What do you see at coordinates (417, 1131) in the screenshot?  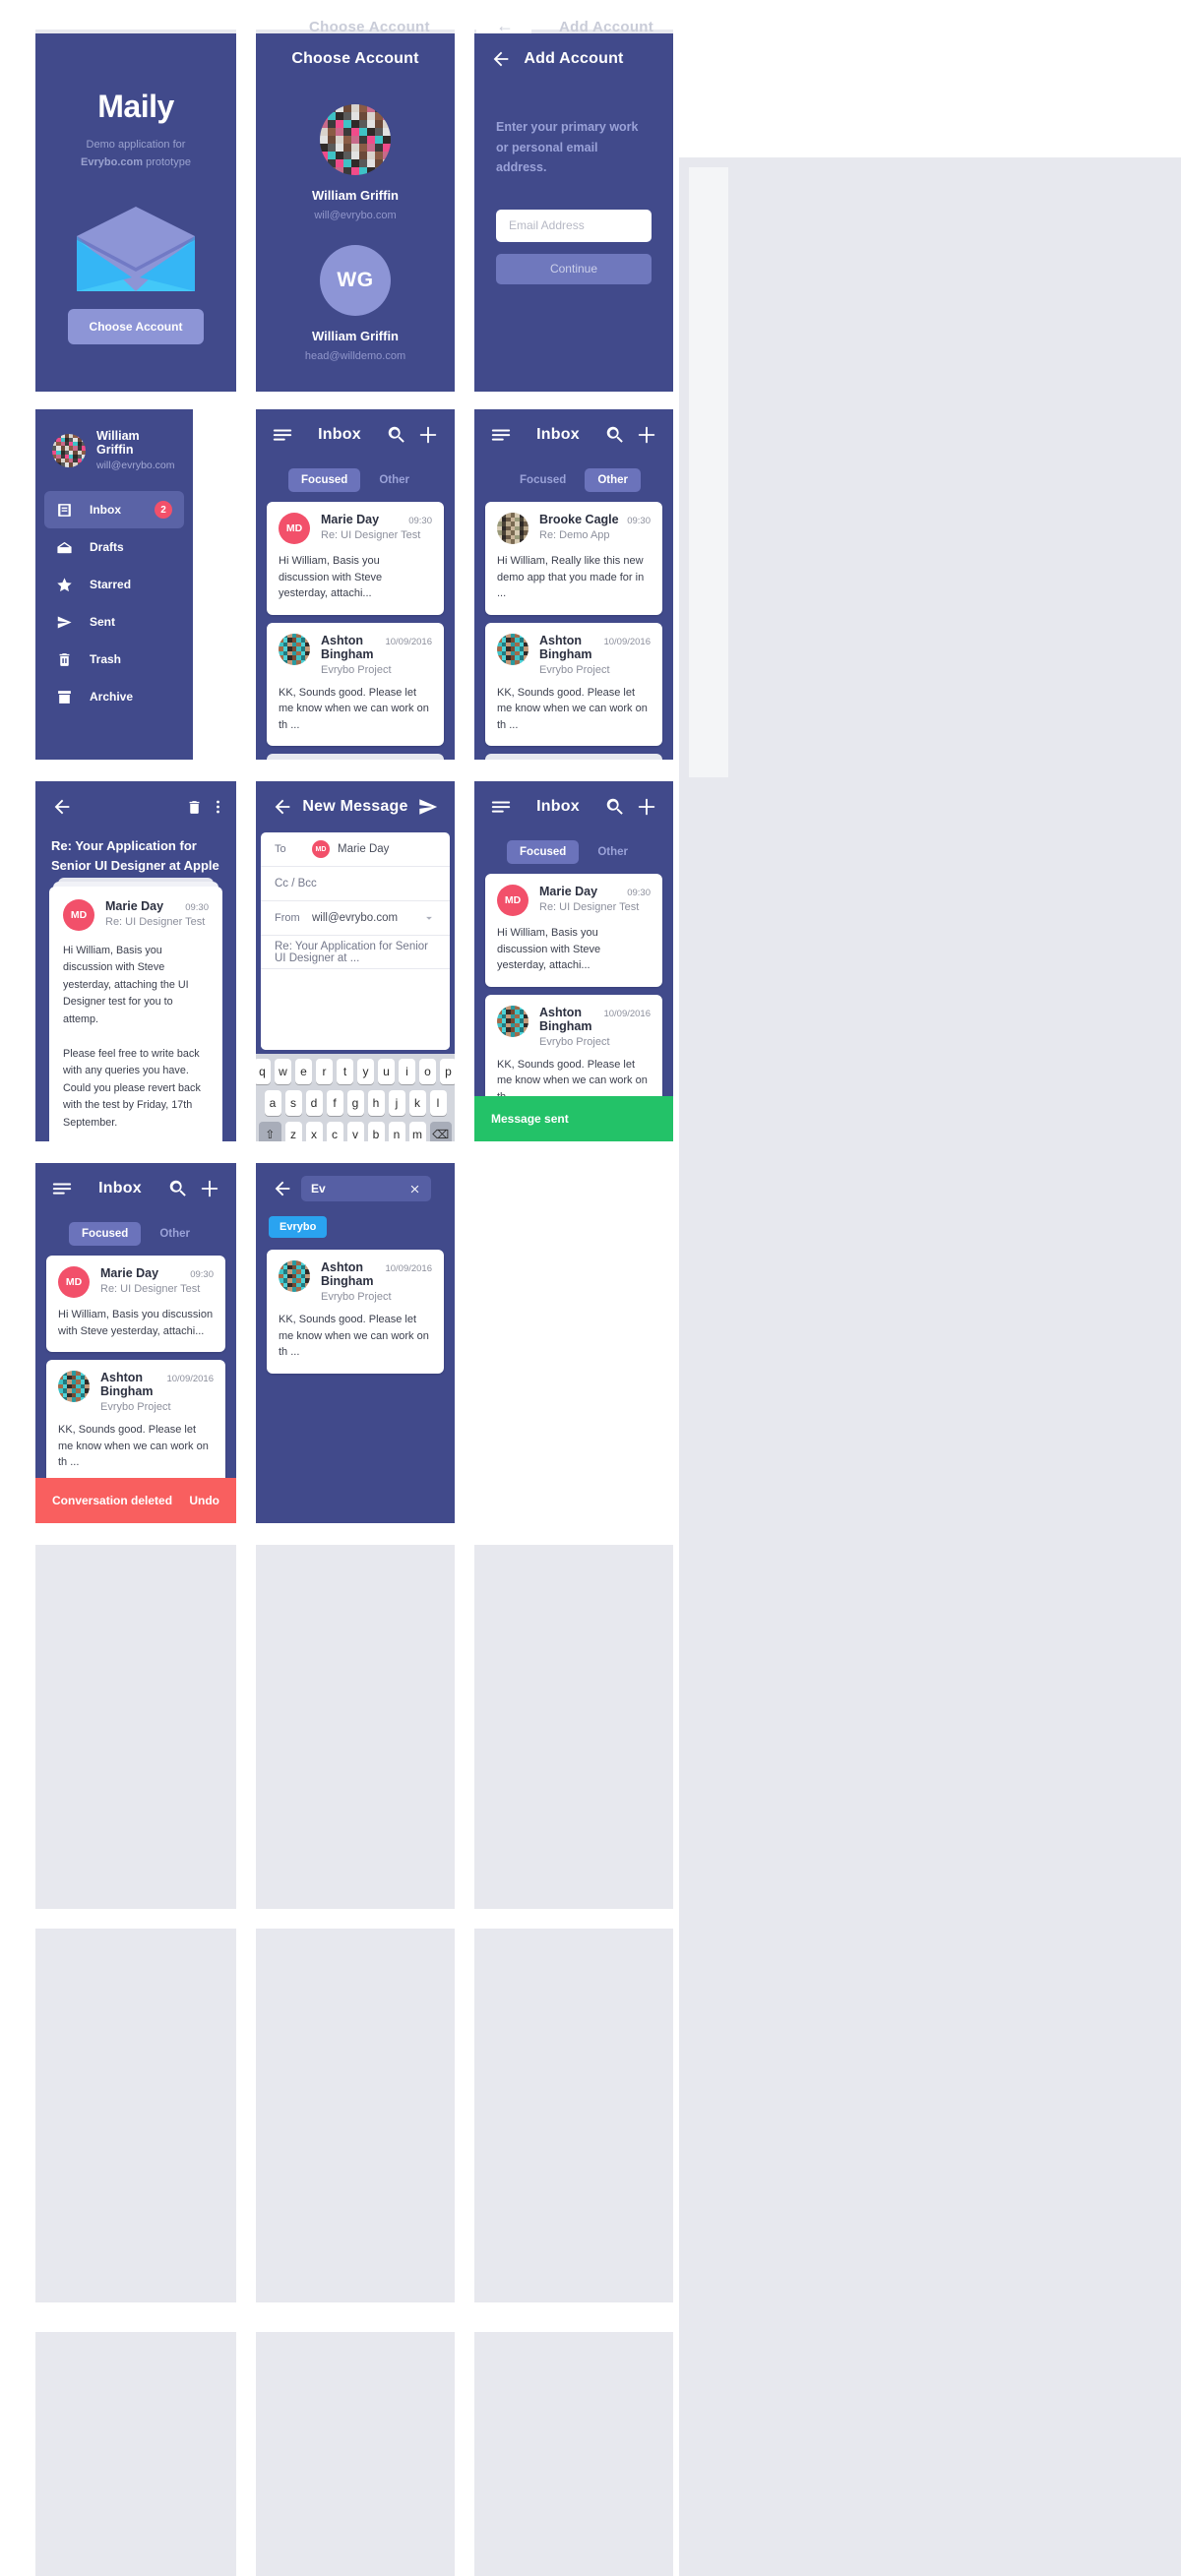 I see `key-m: m` at bounding box center [417, 1131].